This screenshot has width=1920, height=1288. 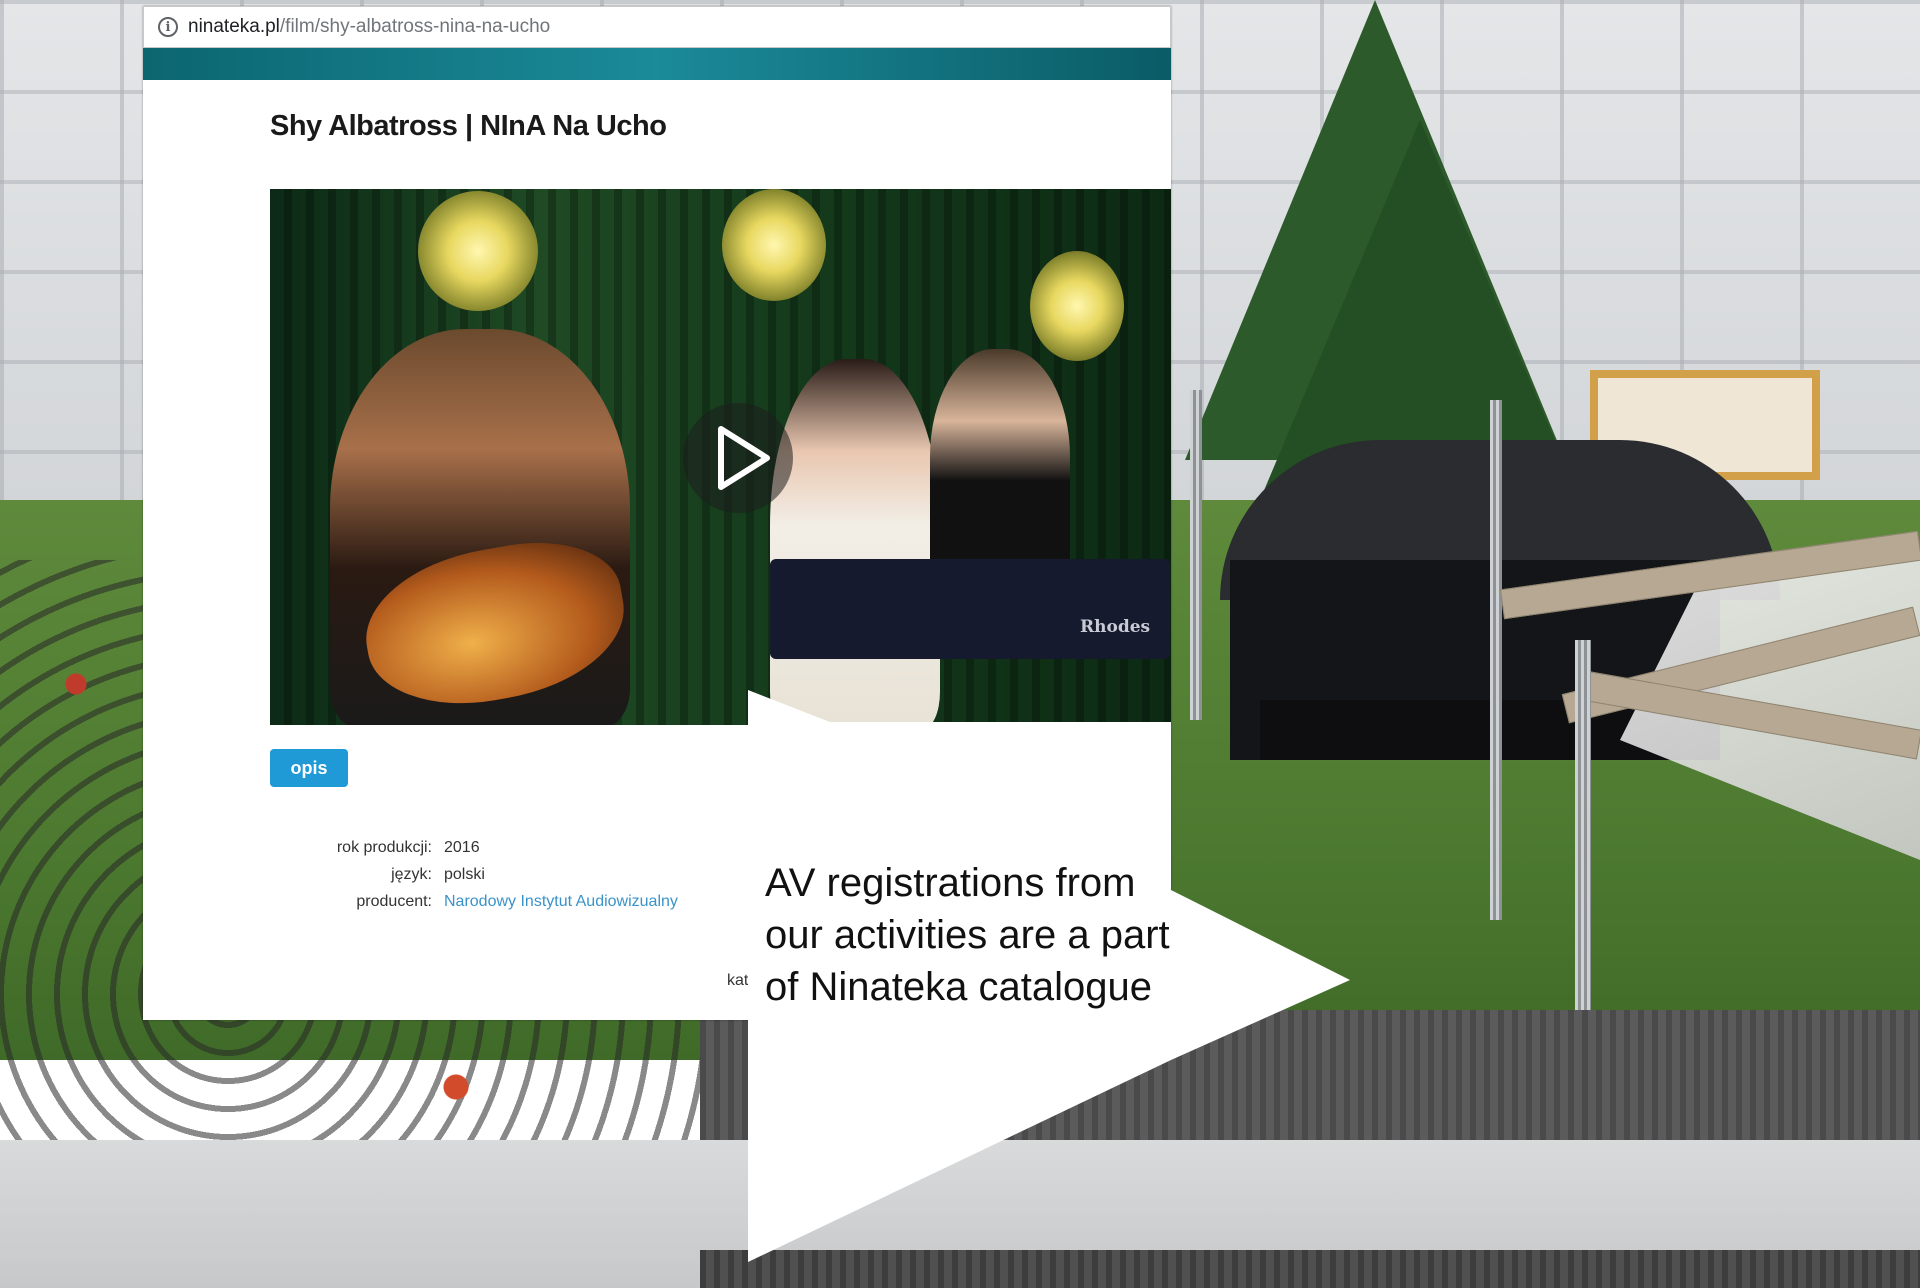 What do you see at coordinates (415, 26) in the screenshot?
I see `url-path: /film/shy-albatross-nina-na-ucho` at bounding box center [415, 26].